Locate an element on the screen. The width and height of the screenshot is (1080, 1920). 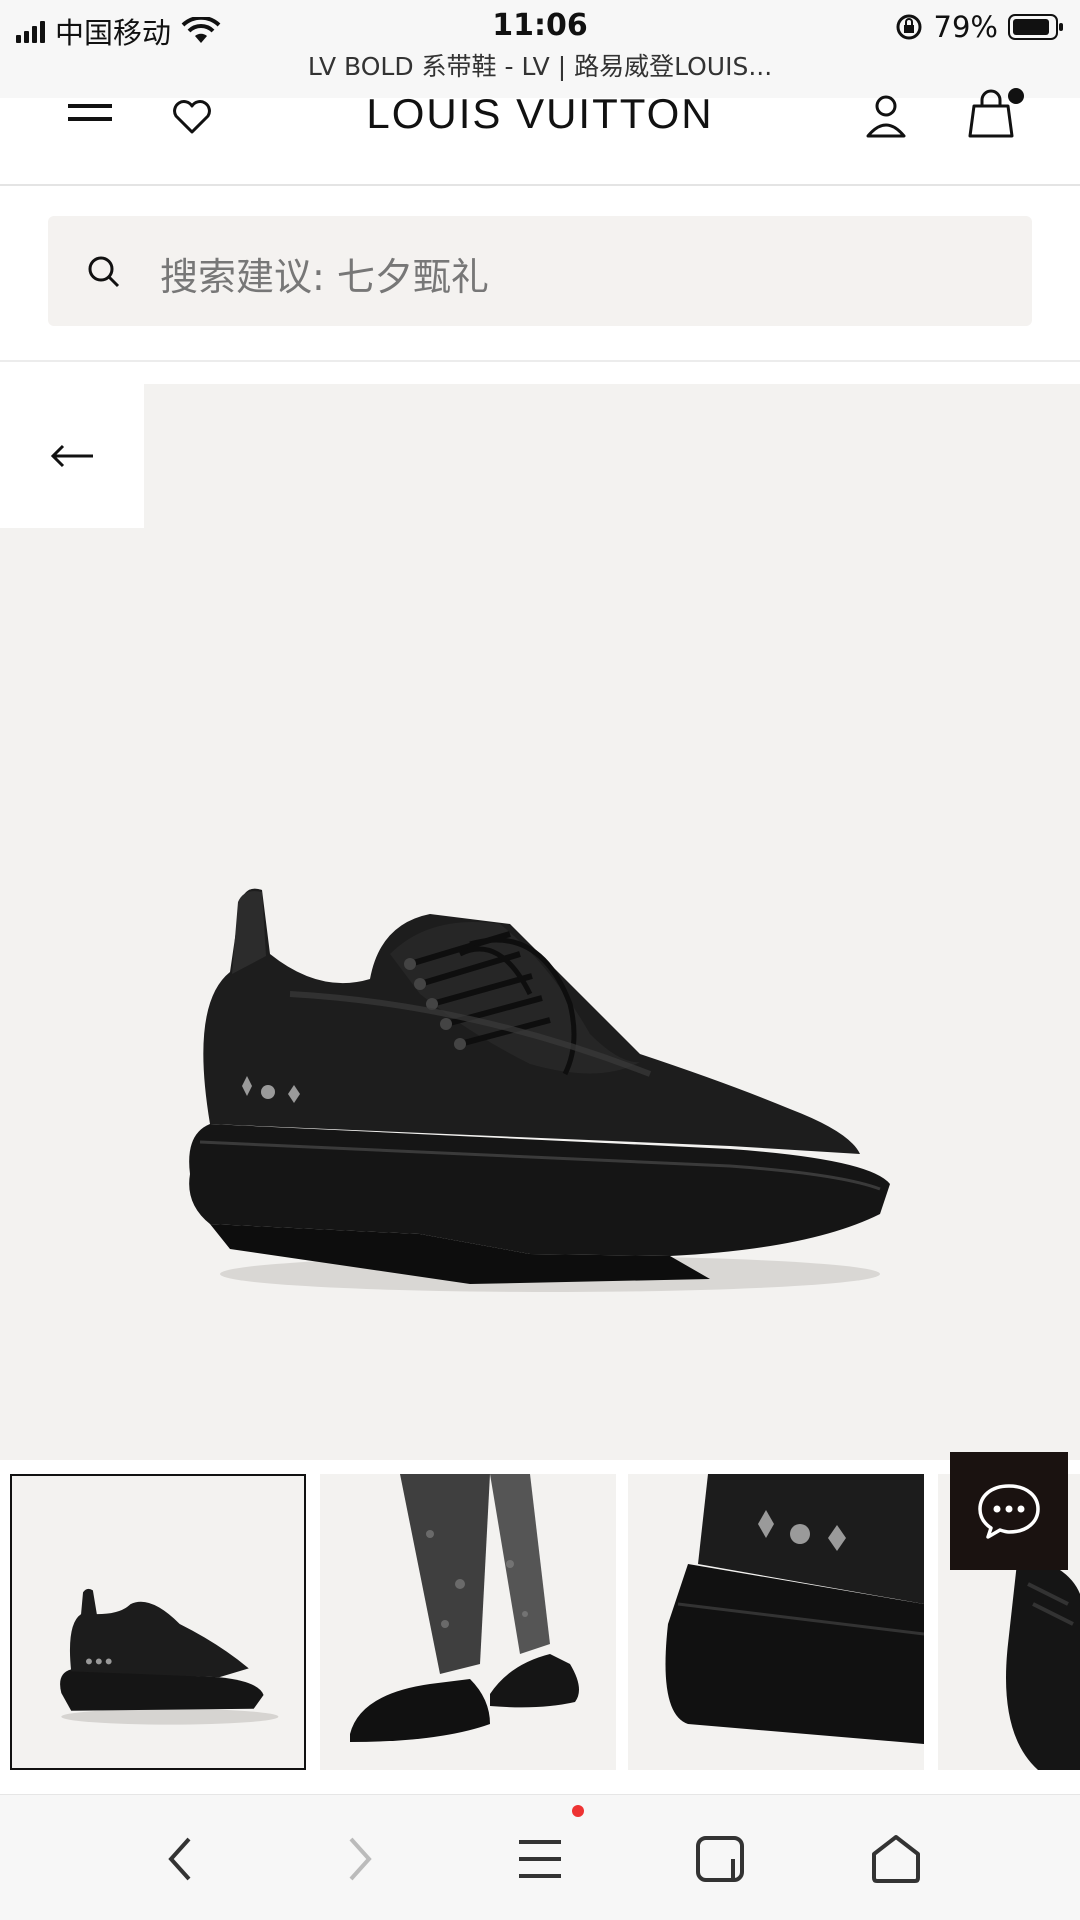
thumbnail-shoe-side-image is located at coordinates (158, 1622).